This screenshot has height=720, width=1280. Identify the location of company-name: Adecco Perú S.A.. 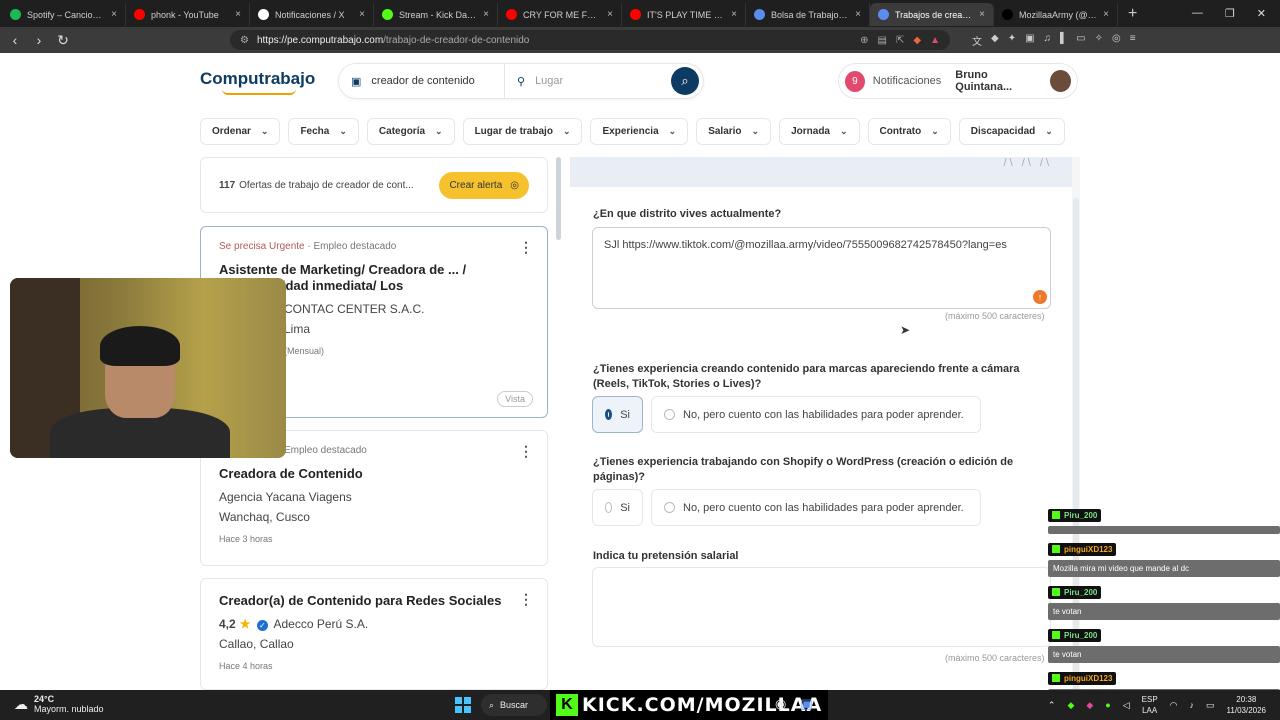
(320, 624).